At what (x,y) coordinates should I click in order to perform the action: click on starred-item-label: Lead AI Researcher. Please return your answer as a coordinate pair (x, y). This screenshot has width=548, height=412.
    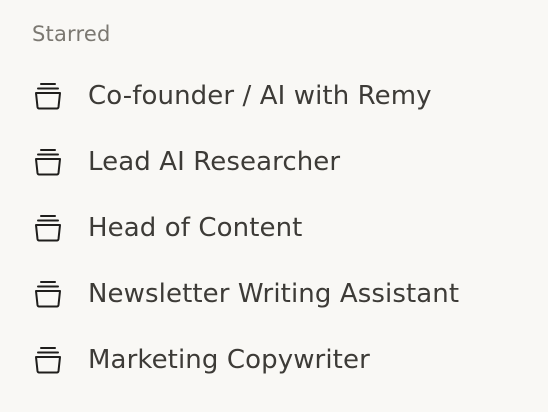
    Looking at the image, I should click on (214, 162).